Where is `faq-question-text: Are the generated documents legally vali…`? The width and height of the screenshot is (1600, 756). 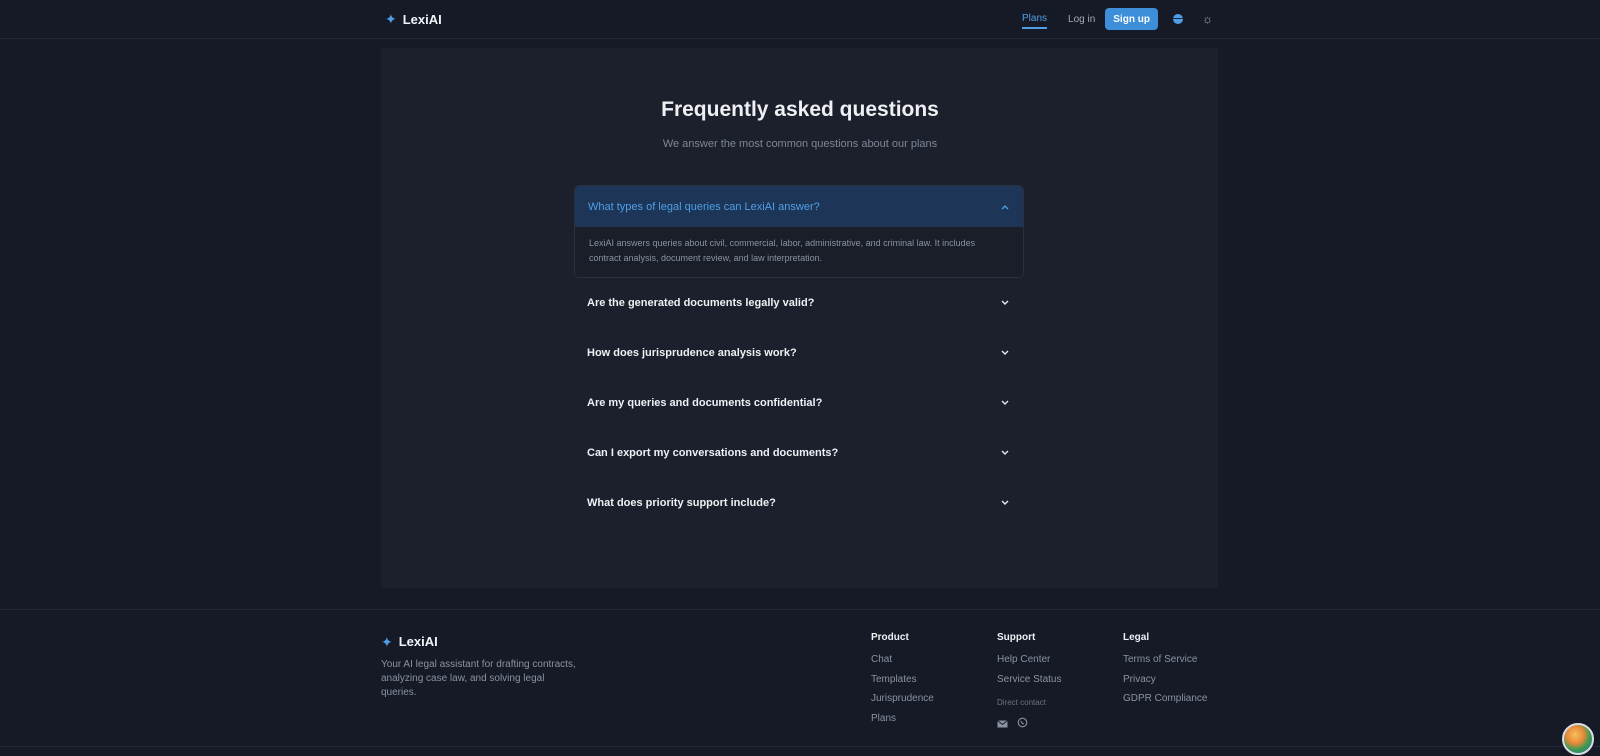
faq-question-text: Are the generated documents legally vali… is located at coordinates (701, 303).